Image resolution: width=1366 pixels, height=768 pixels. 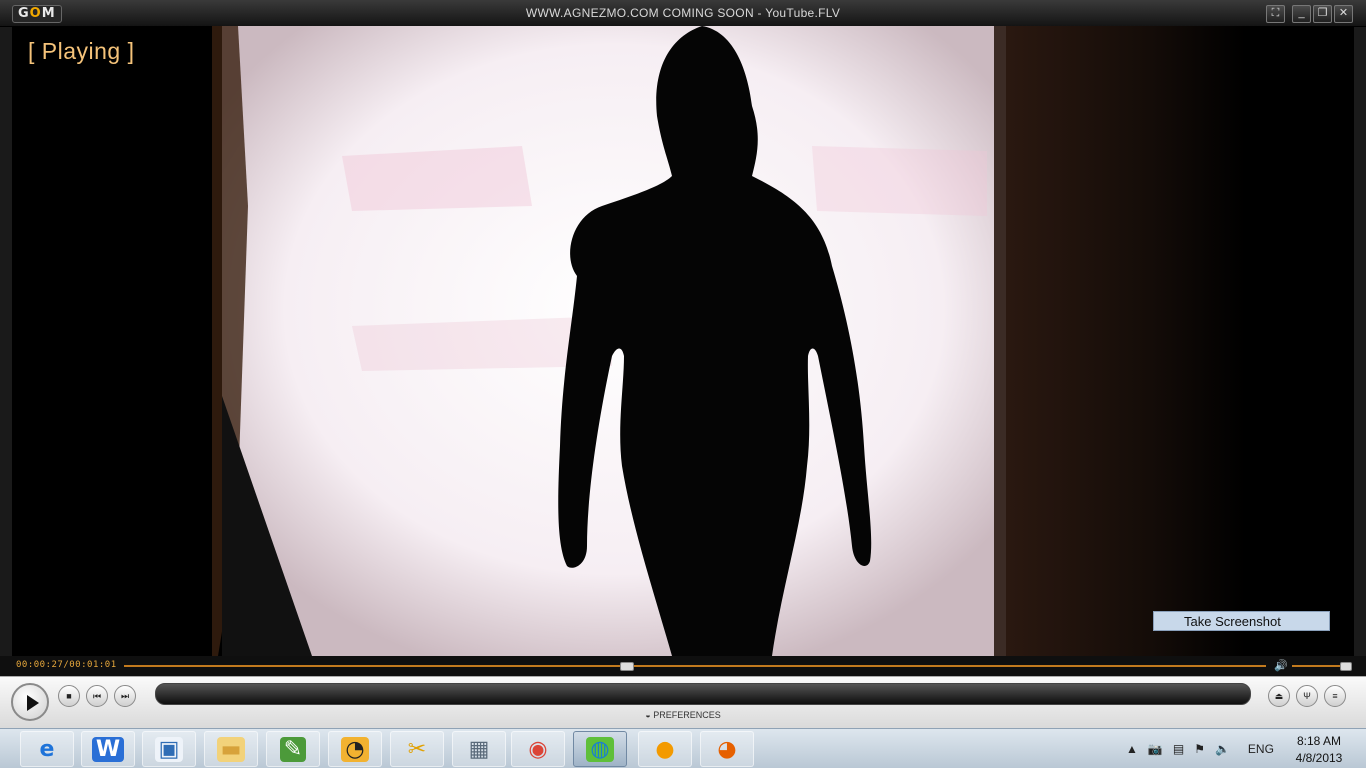 What do you see at coordinates (1335, 696) in the screenshot?
I see `menu-button: ≡` at bounding box center [1335, 696].